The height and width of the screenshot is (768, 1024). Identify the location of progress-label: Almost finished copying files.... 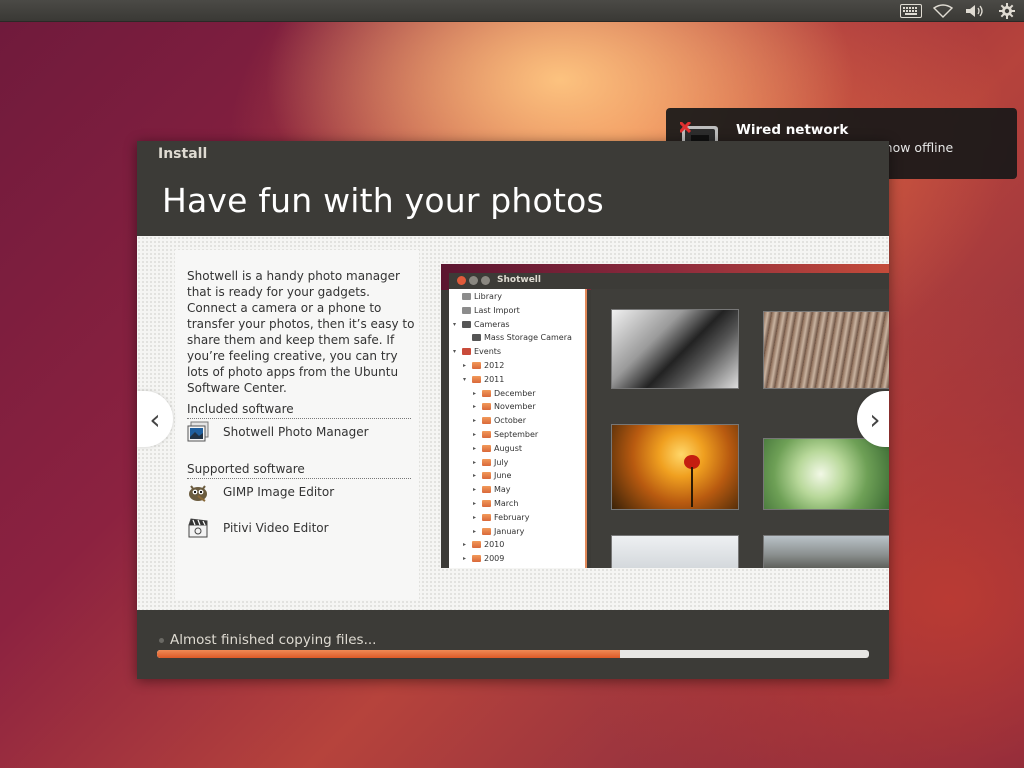
(273, 640).